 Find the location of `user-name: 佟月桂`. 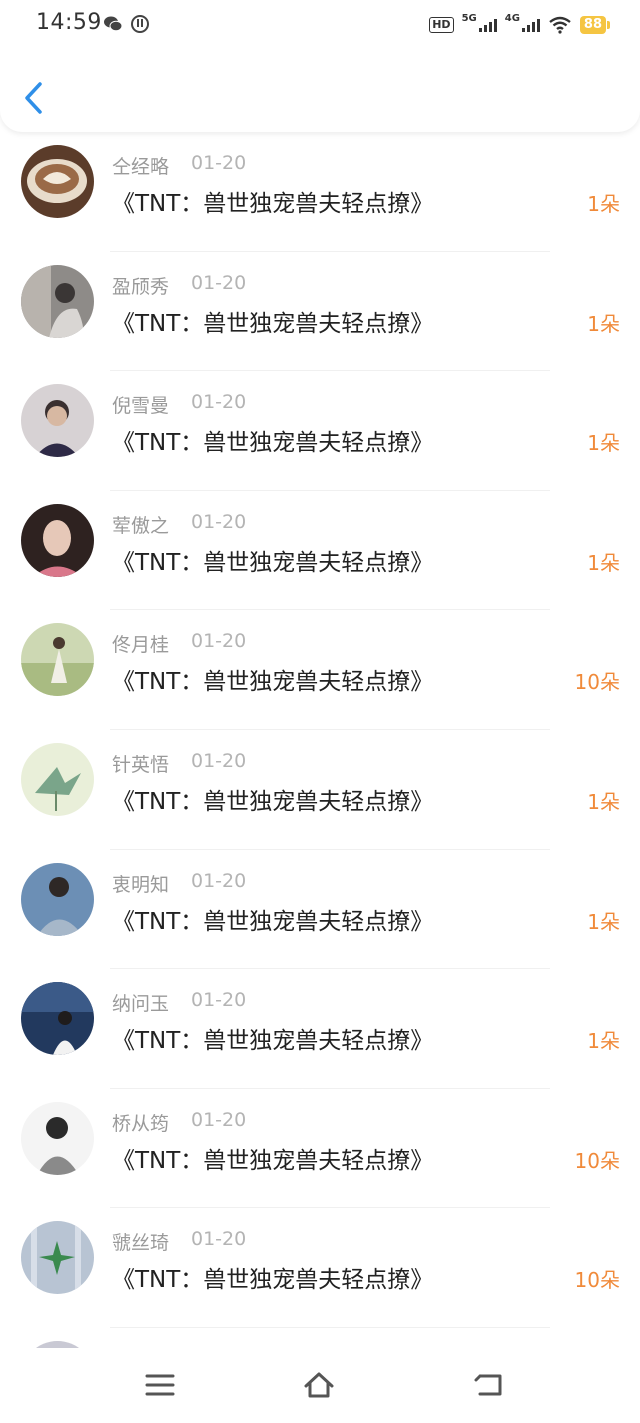

user-name: 佟月桂 is located at coordinates (141, 645).